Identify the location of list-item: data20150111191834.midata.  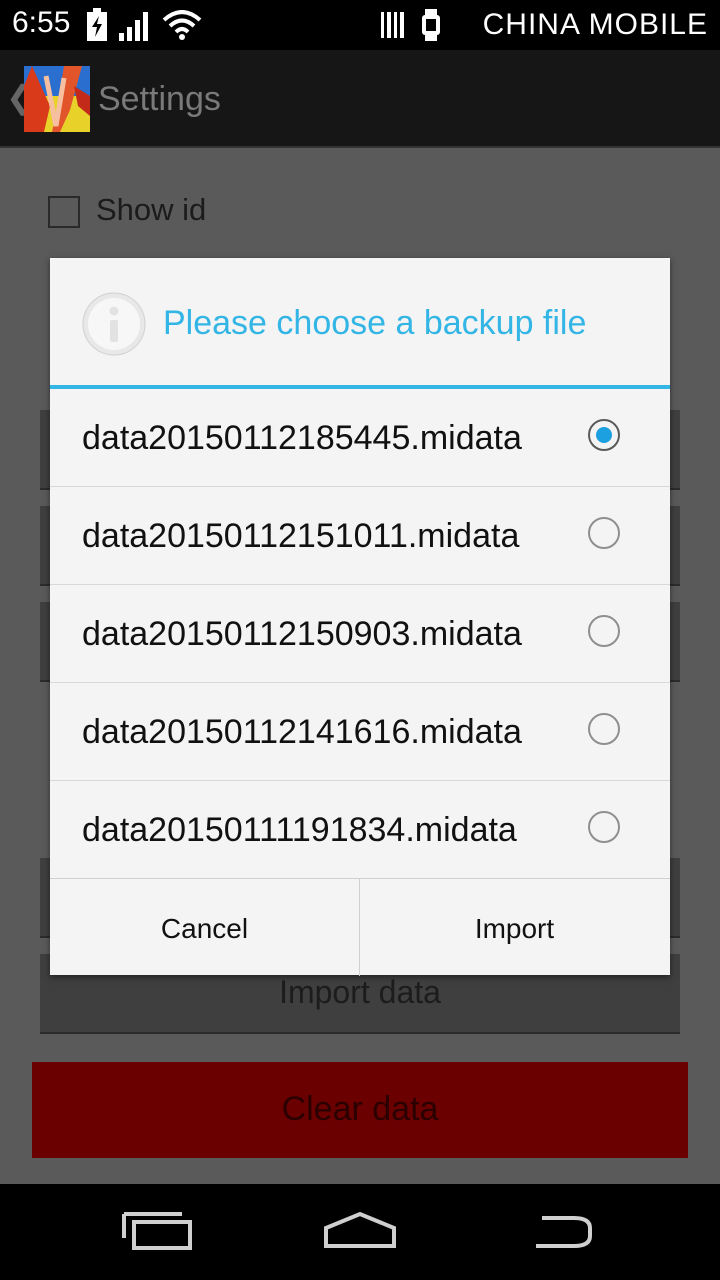
(360, 830).